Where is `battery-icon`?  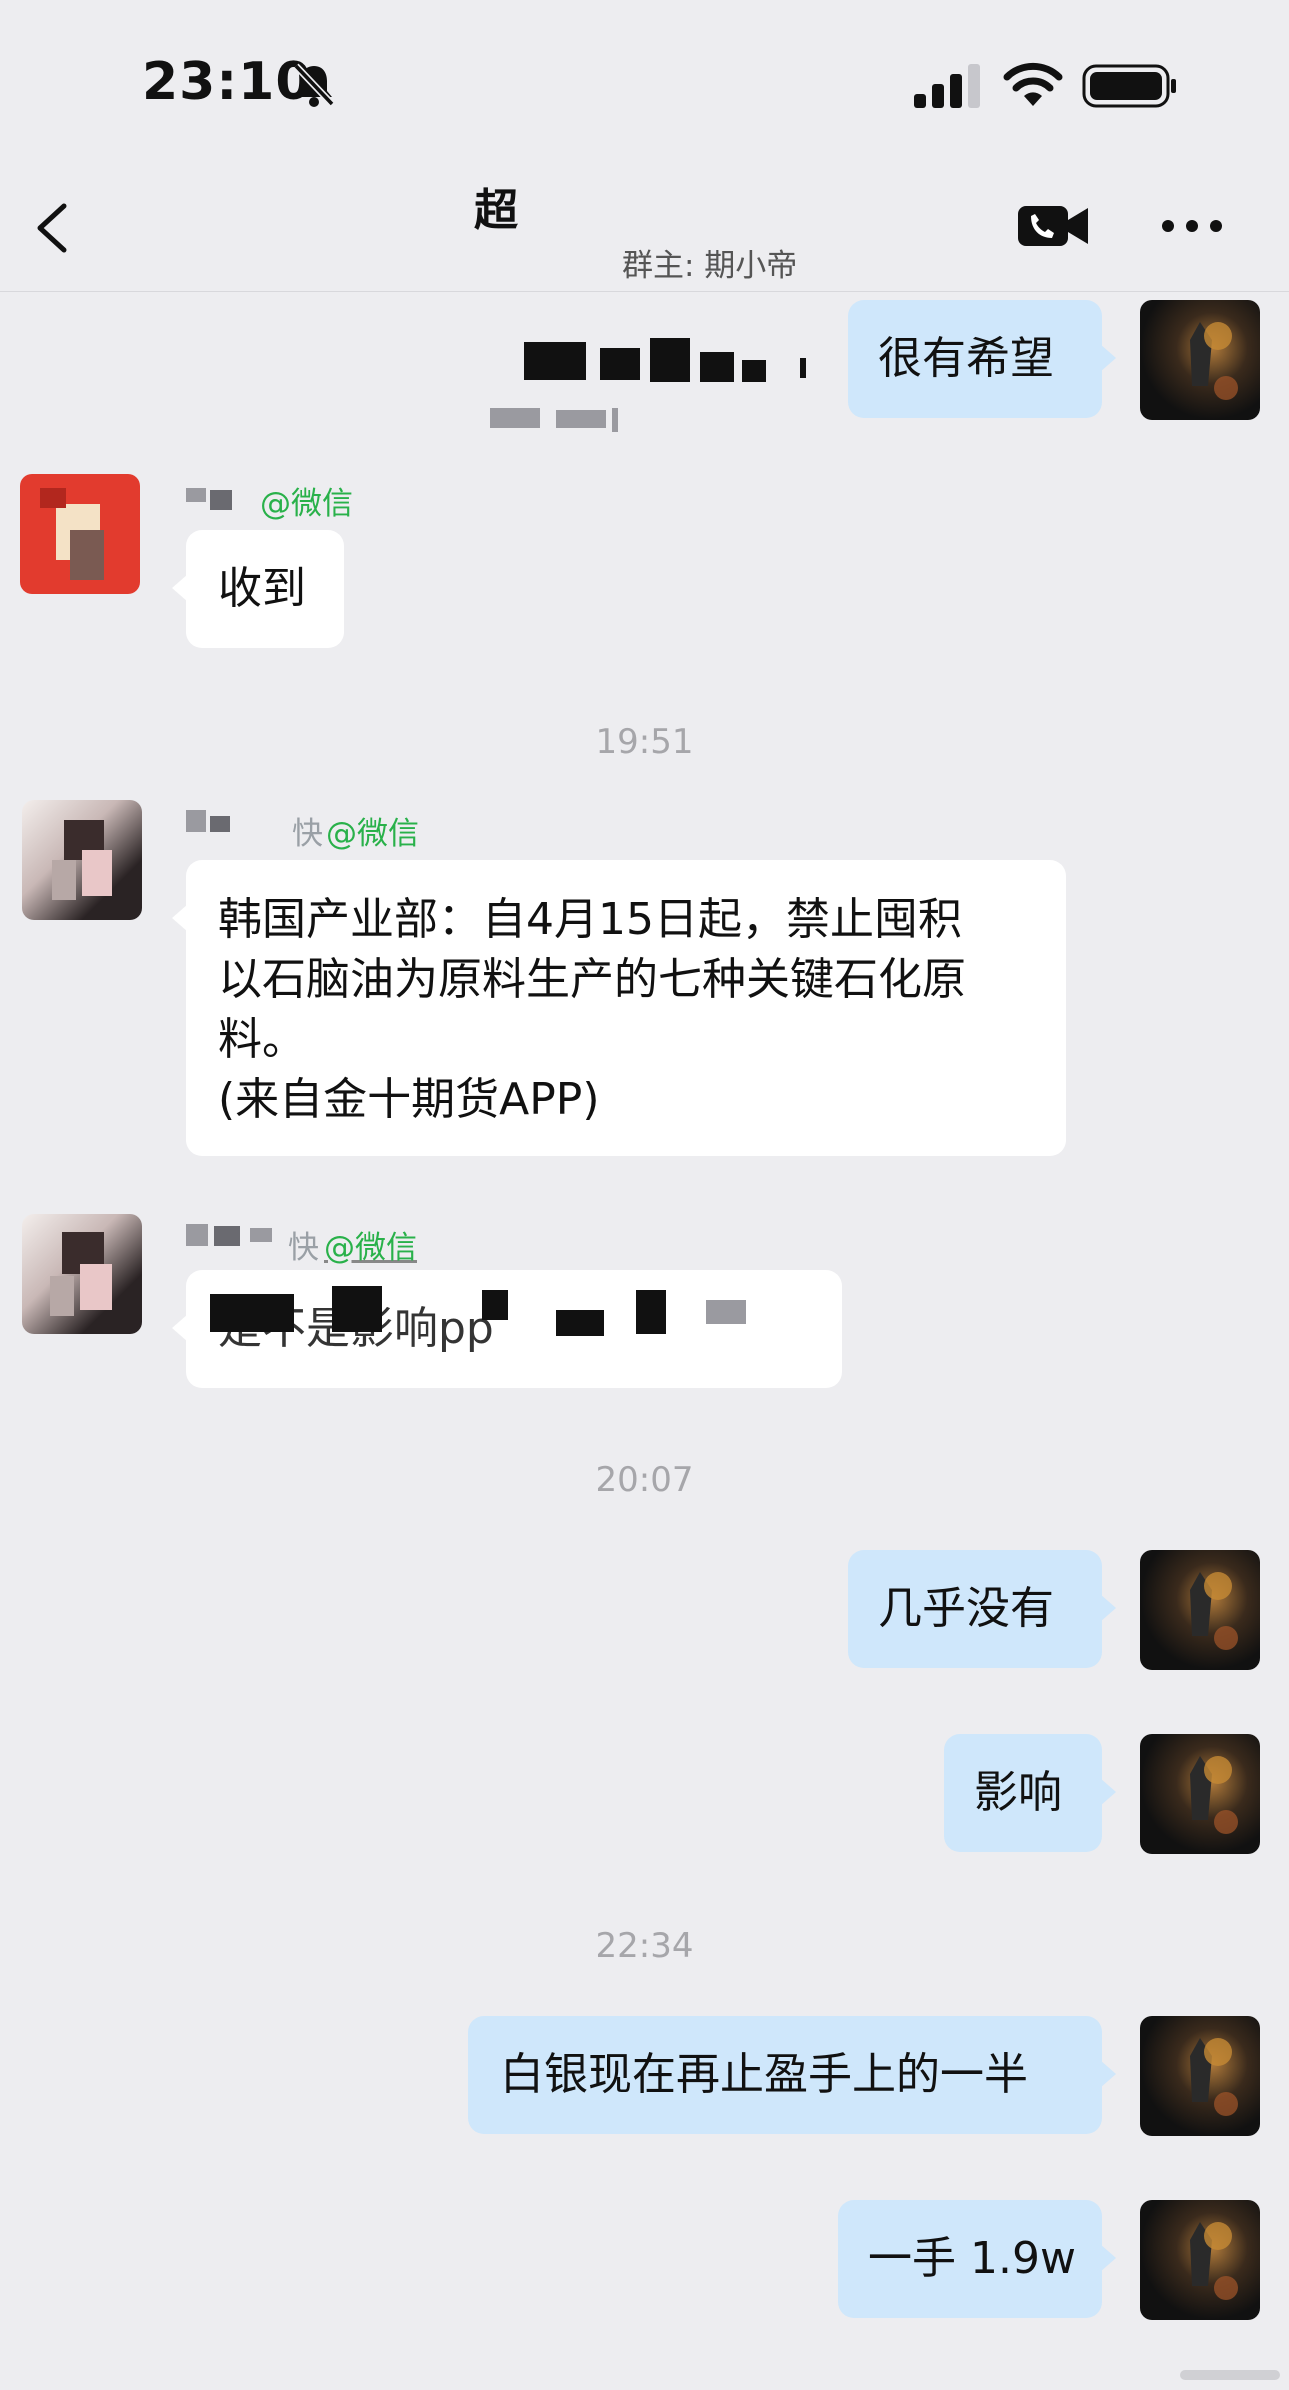 battery-icon is located at coordinates (1129, 86).